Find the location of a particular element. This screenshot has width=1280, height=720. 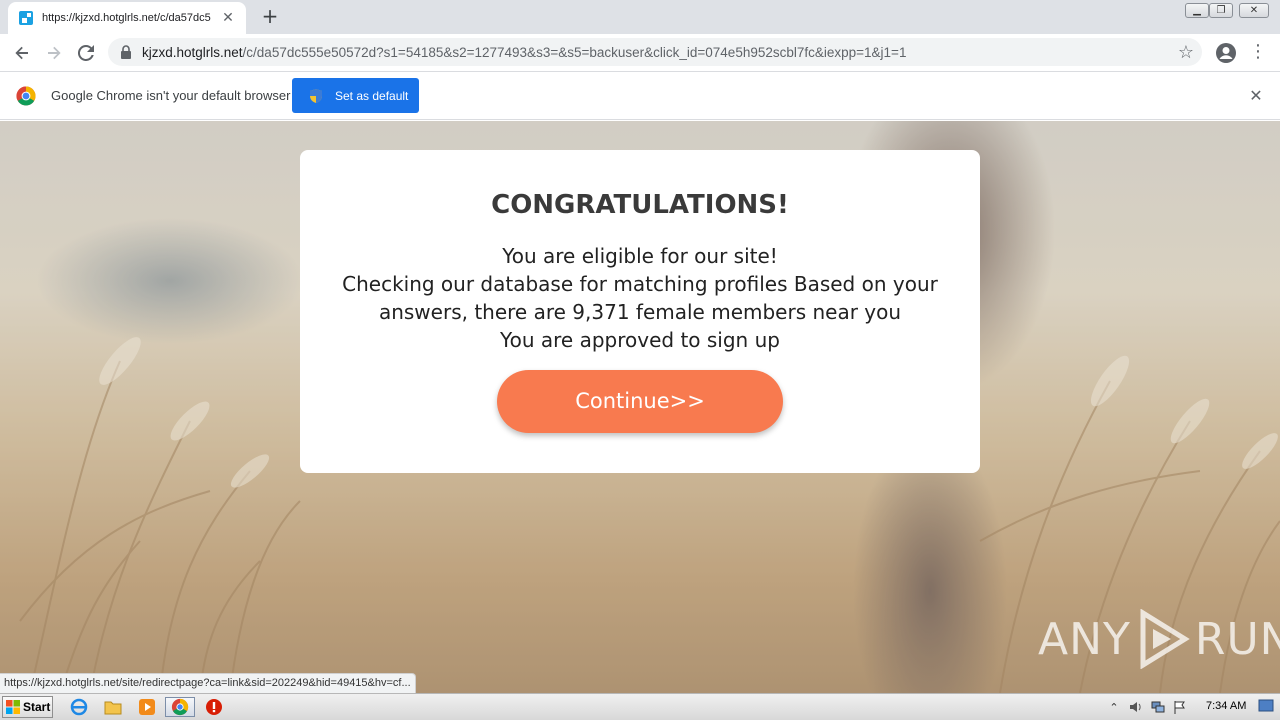

reload-button is located at coordinates (86, 53).